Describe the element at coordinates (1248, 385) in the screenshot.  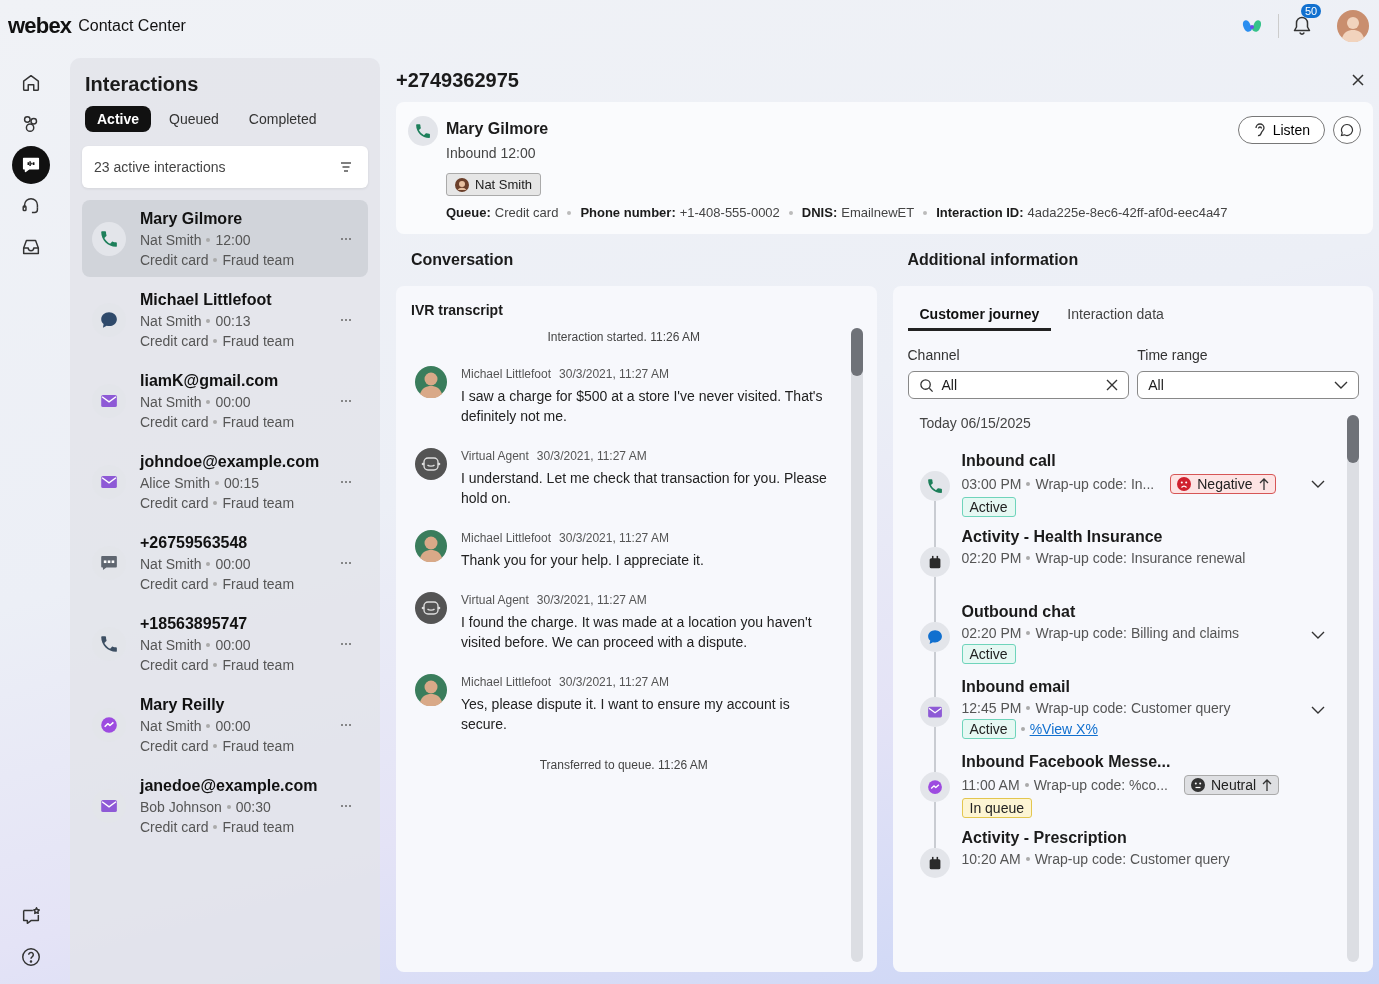
I see `time-range-dropdown: All` at that location.